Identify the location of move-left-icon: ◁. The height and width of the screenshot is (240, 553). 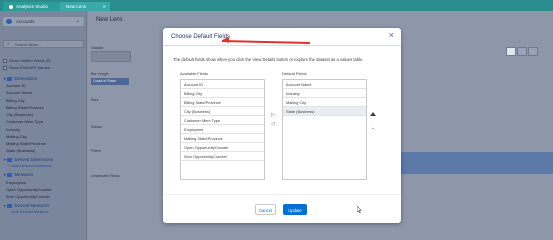
(273, 124).